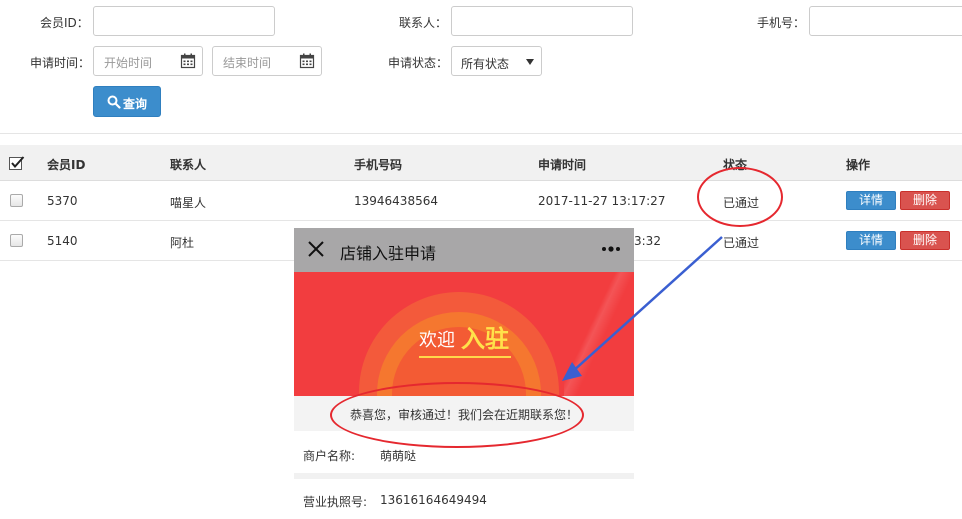  What do you see at coordinates (464, 250) in the screenshot?
I see `phone-title-bar: 店铺入驻申请` at bounding box center [464, 250].